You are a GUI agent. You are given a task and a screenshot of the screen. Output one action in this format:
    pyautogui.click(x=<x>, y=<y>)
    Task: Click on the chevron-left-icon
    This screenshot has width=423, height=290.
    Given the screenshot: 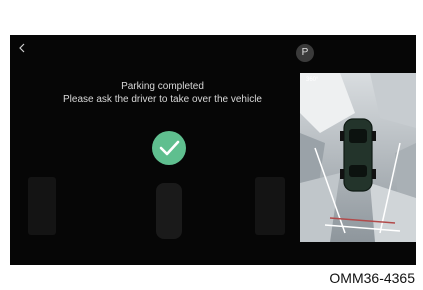 What is the action you would take?
    pyautogui.click(x=22, y=48)
    